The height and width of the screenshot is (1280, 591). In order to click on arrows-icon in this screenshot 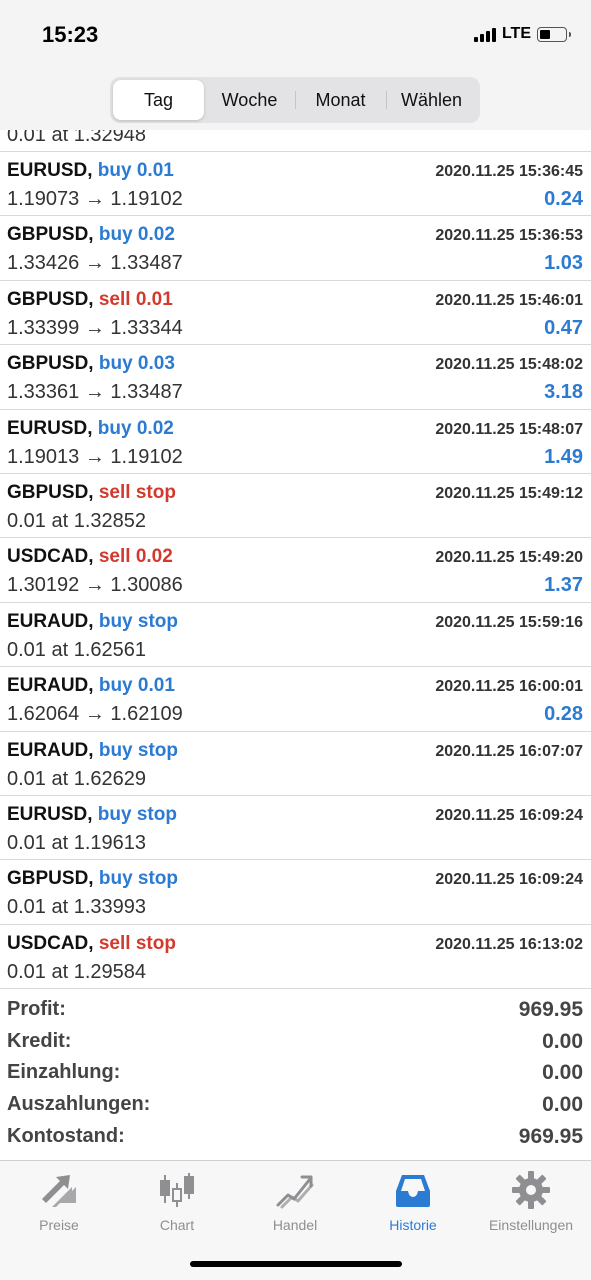, I will do `click(59, 1191)`.